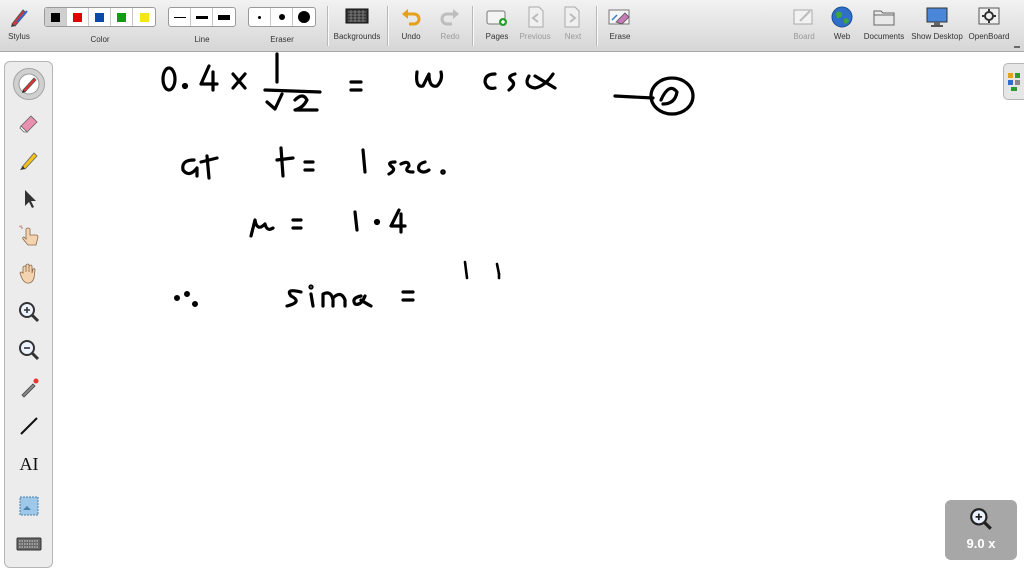 This screenshot has height=577, width=1024. Describe the element at coordinates (620, 36) in the screenshot. I see `erase-label: Erase` at that location.